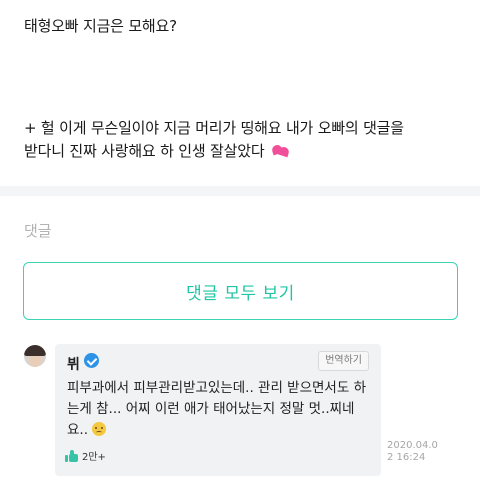 The height and width of the screenshot is (480, 480). Describe the element at coordinates (240, 191) in the screenshot. I see `section-divider` at that location.